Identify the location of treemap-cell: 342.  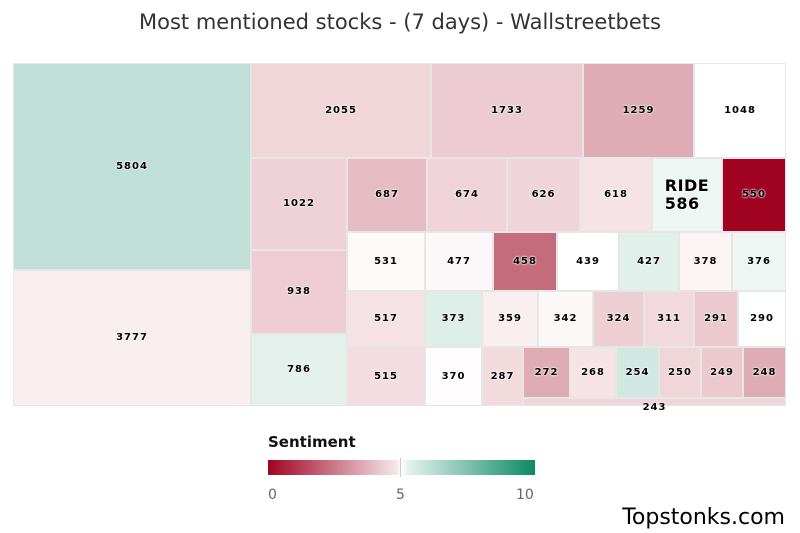
(565, 319).